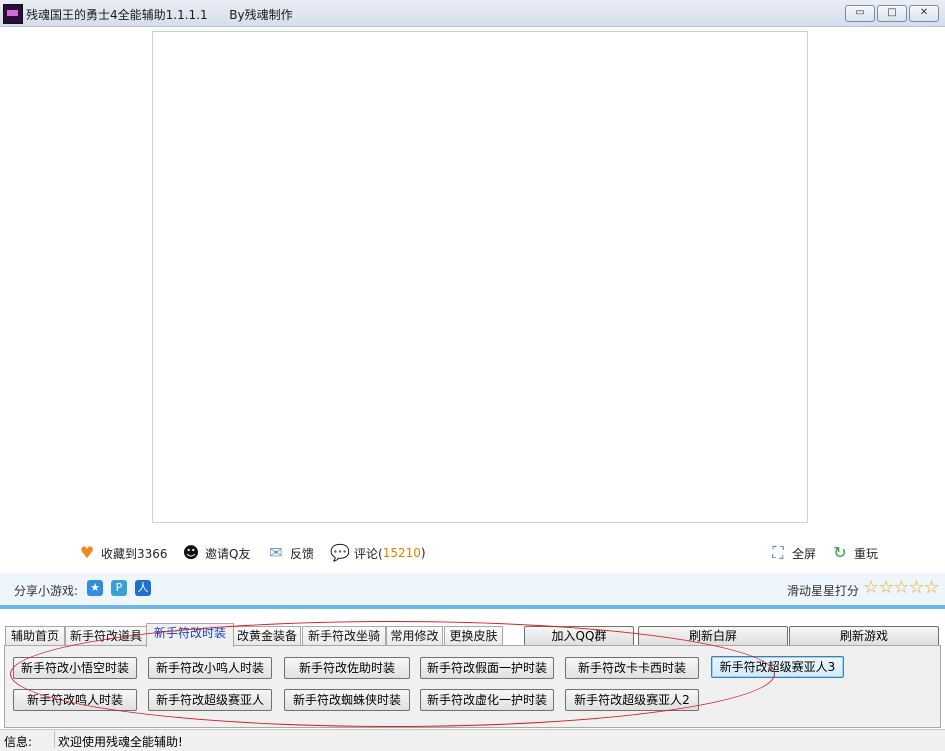 This screenshot has height=751, width=945. I want to click on close-button: ✕, so click(924, 13).